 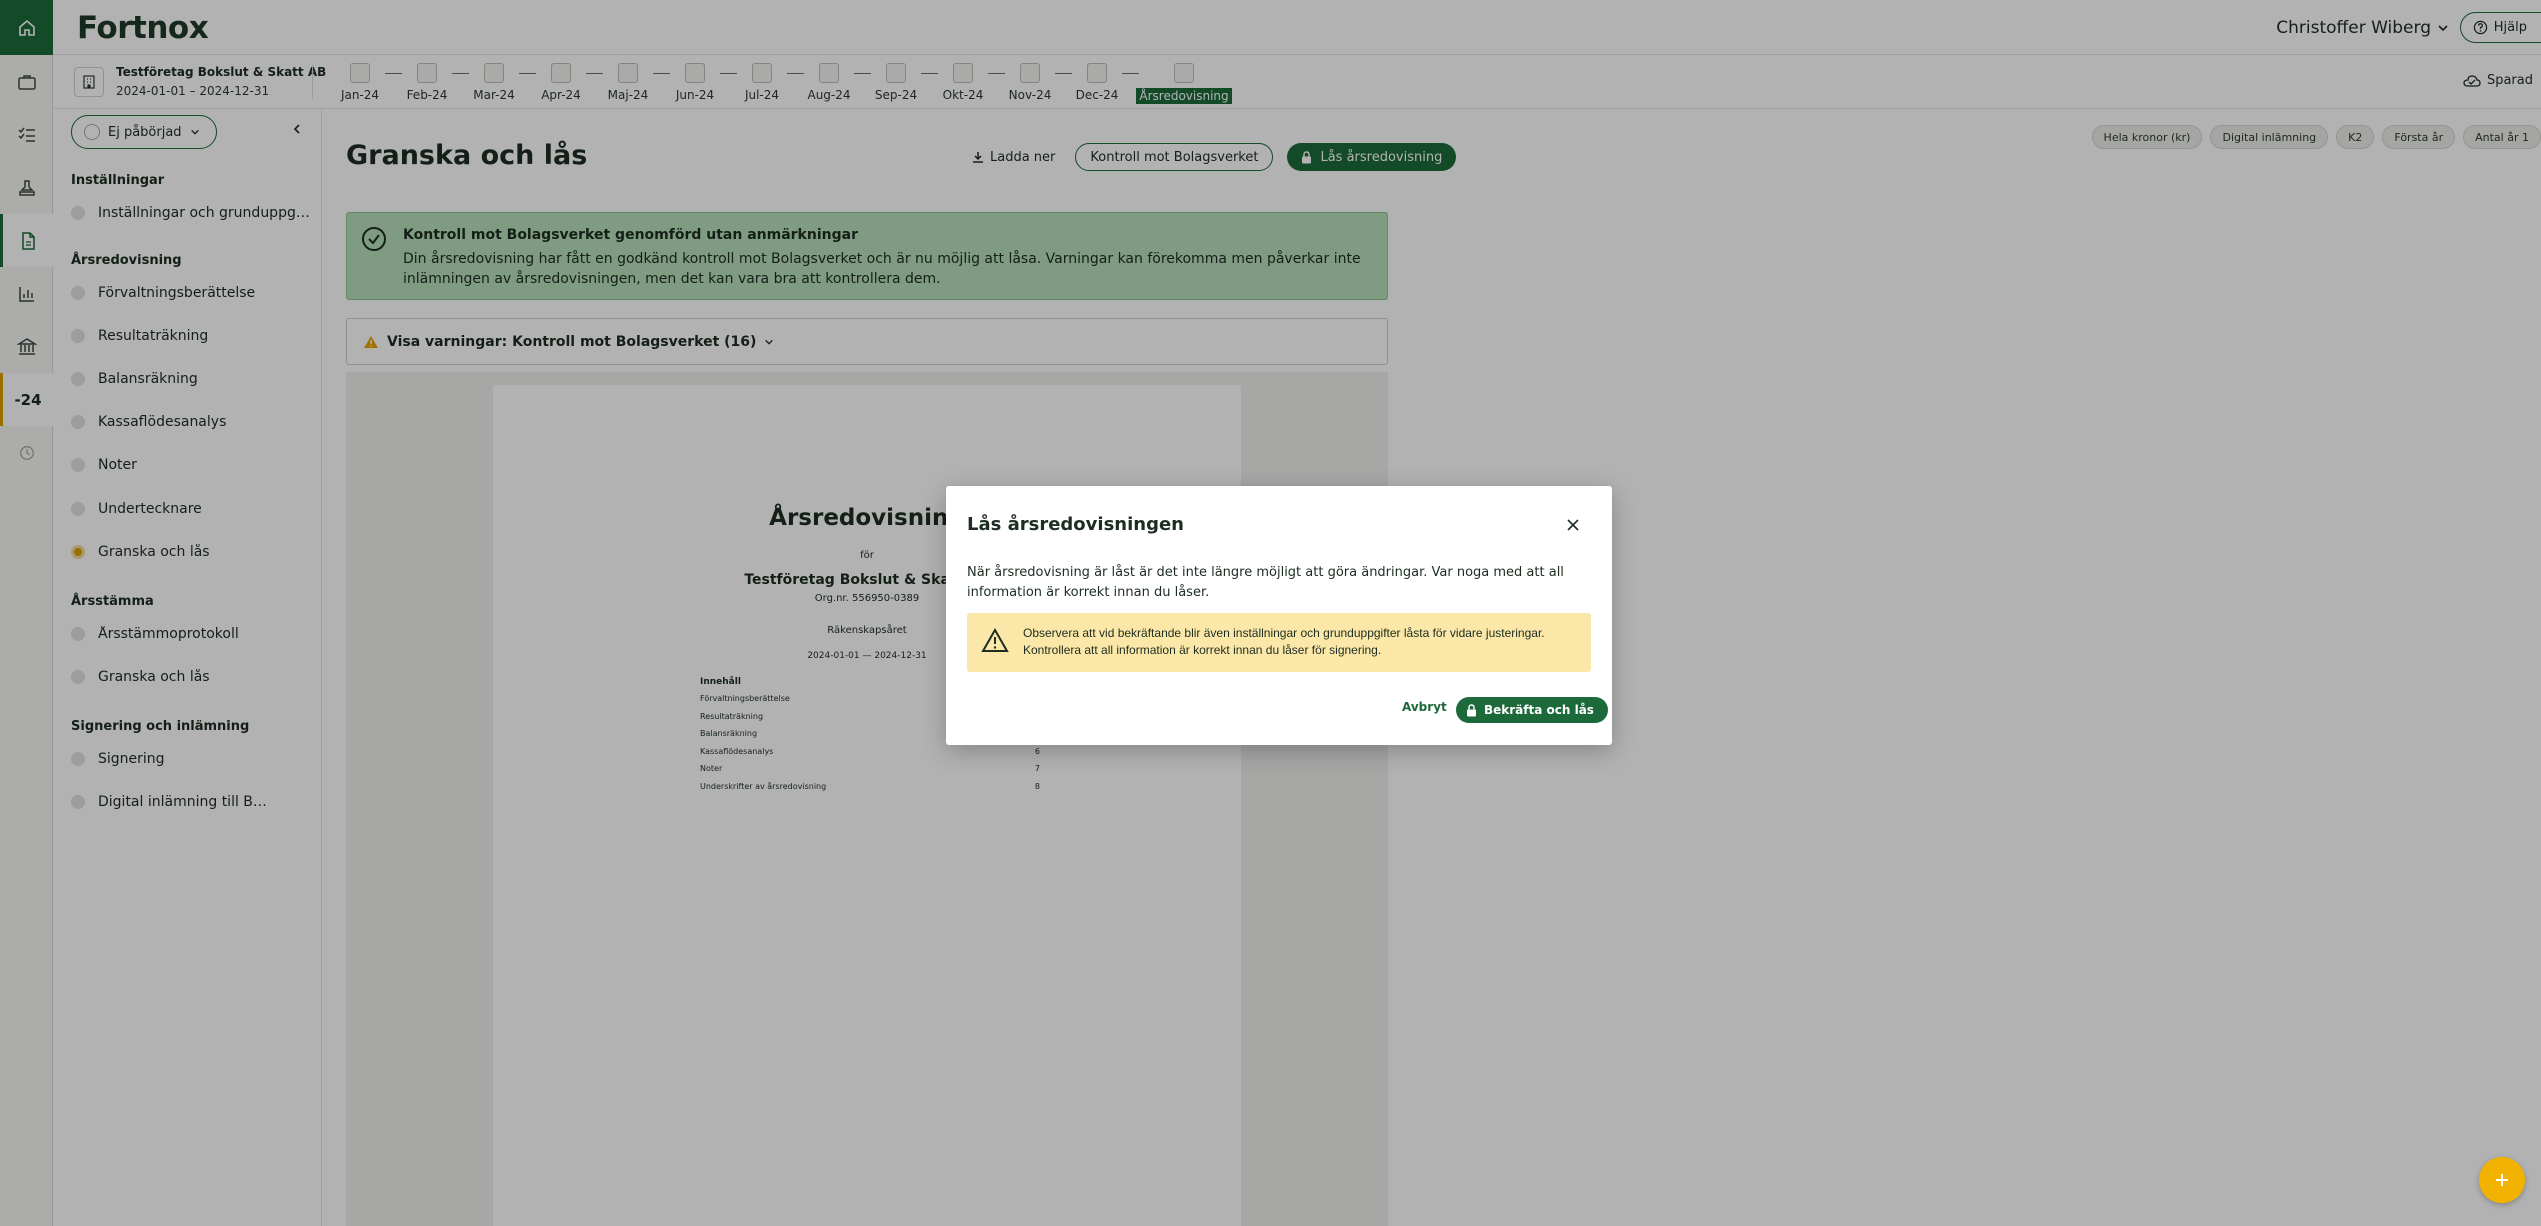 I want to click on confirm-lock-button: Bekräfta och lås, so click(x=1532, y=710).